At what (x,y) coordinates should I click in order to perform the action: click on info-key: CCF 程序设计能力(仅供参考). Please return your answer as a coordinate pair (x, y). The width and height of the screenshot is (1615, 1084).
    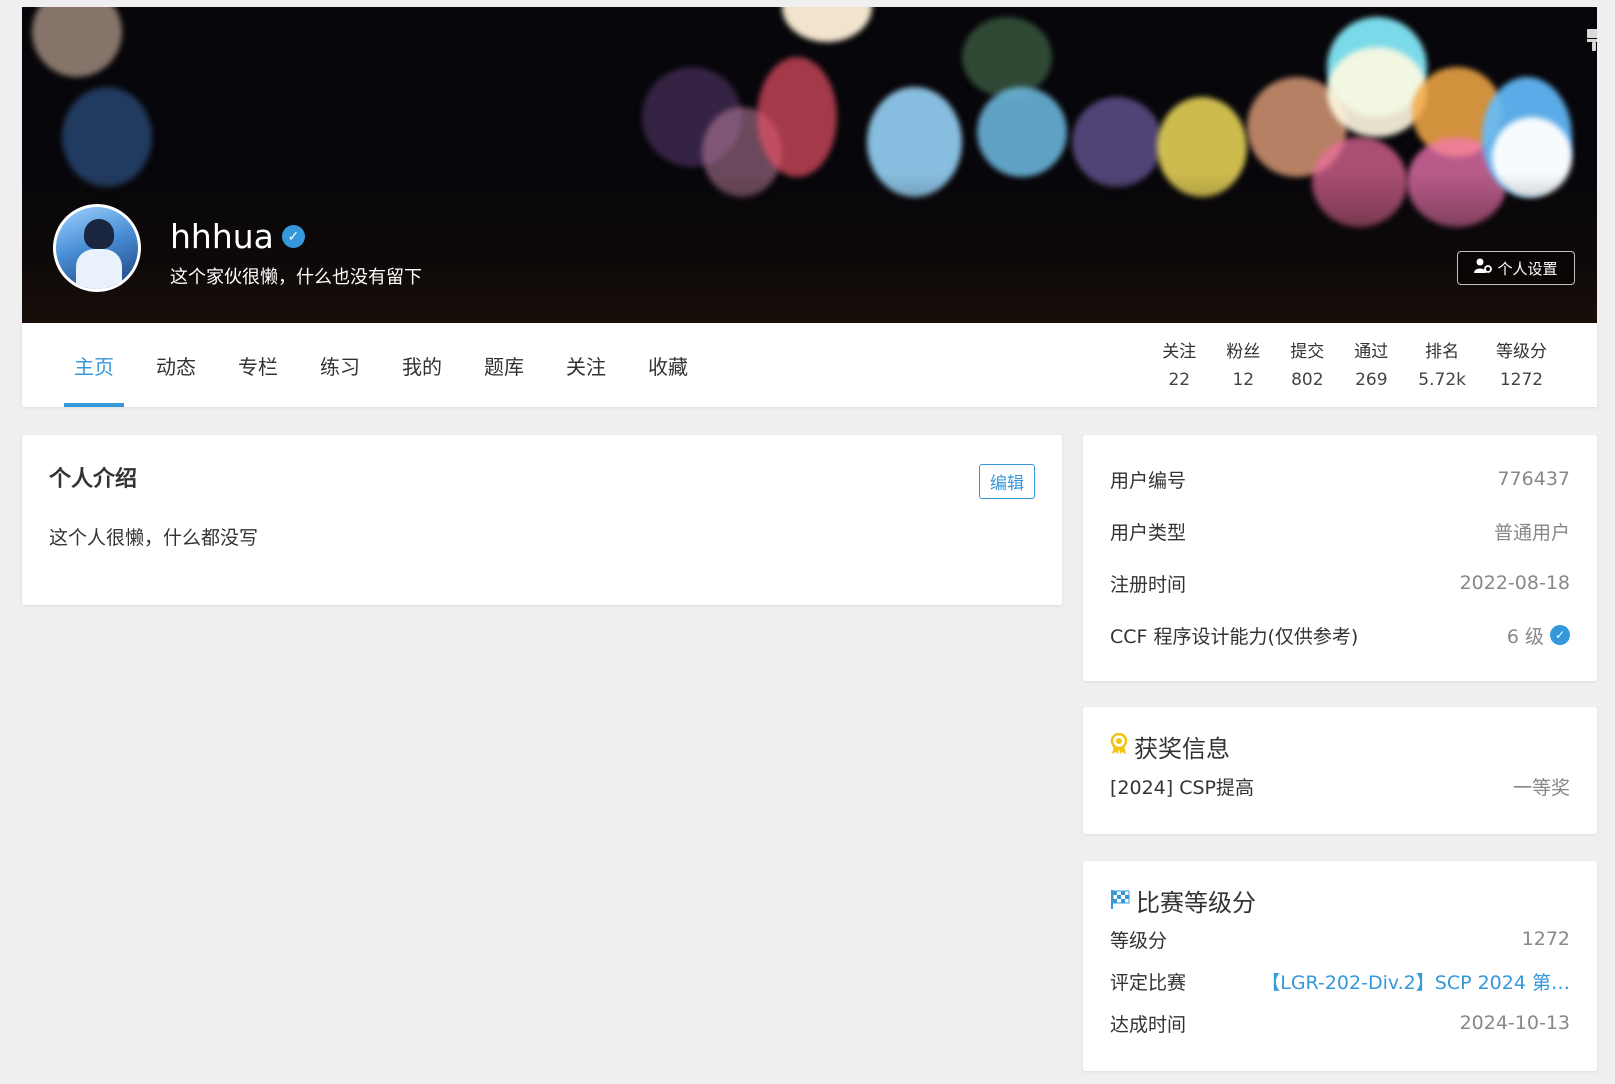
    Looking at the image, I should click on (1234, 636).